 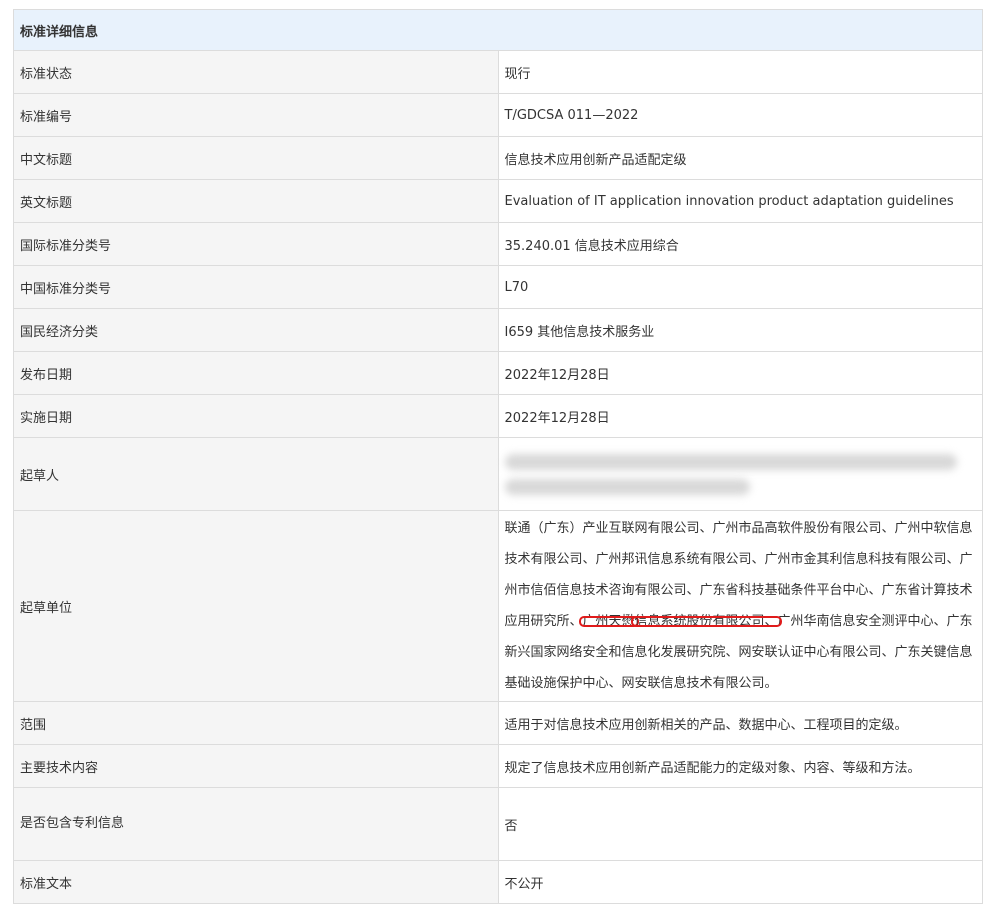 I want to click on highlighted-company-part2: 信息系统股份有限公司、, so click(x=706, y=621).